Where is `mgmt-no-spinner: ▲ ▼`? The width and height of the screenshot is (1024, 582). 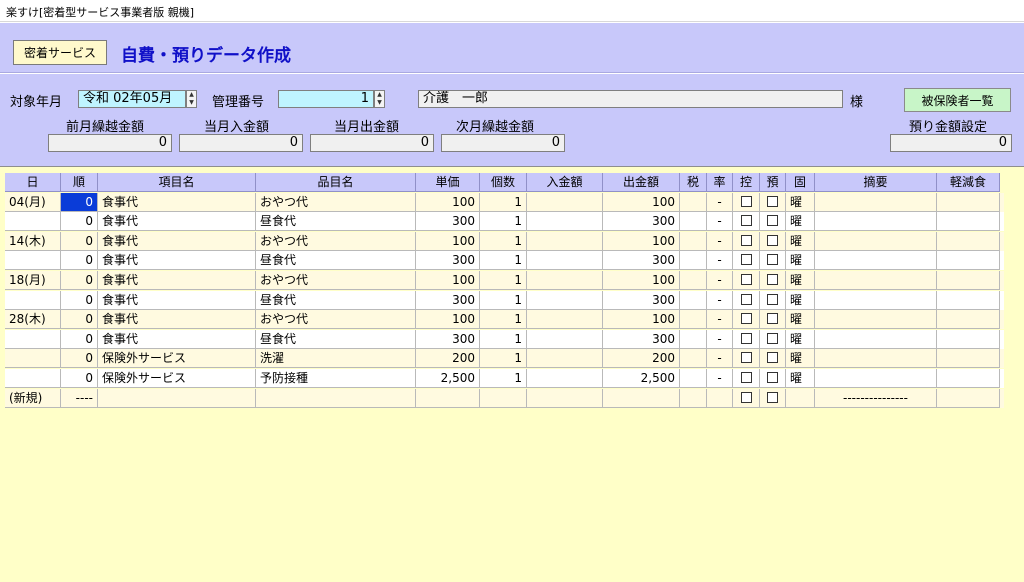
mgmt-no-spinner: ▲ ▼ is located at coordinates (379, 99).